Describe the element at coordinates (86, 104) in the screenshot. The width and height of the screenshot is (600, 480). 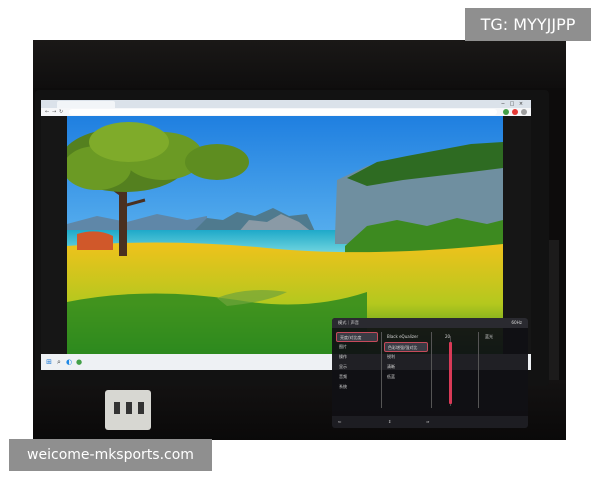
I see `browser-tab` at that location.